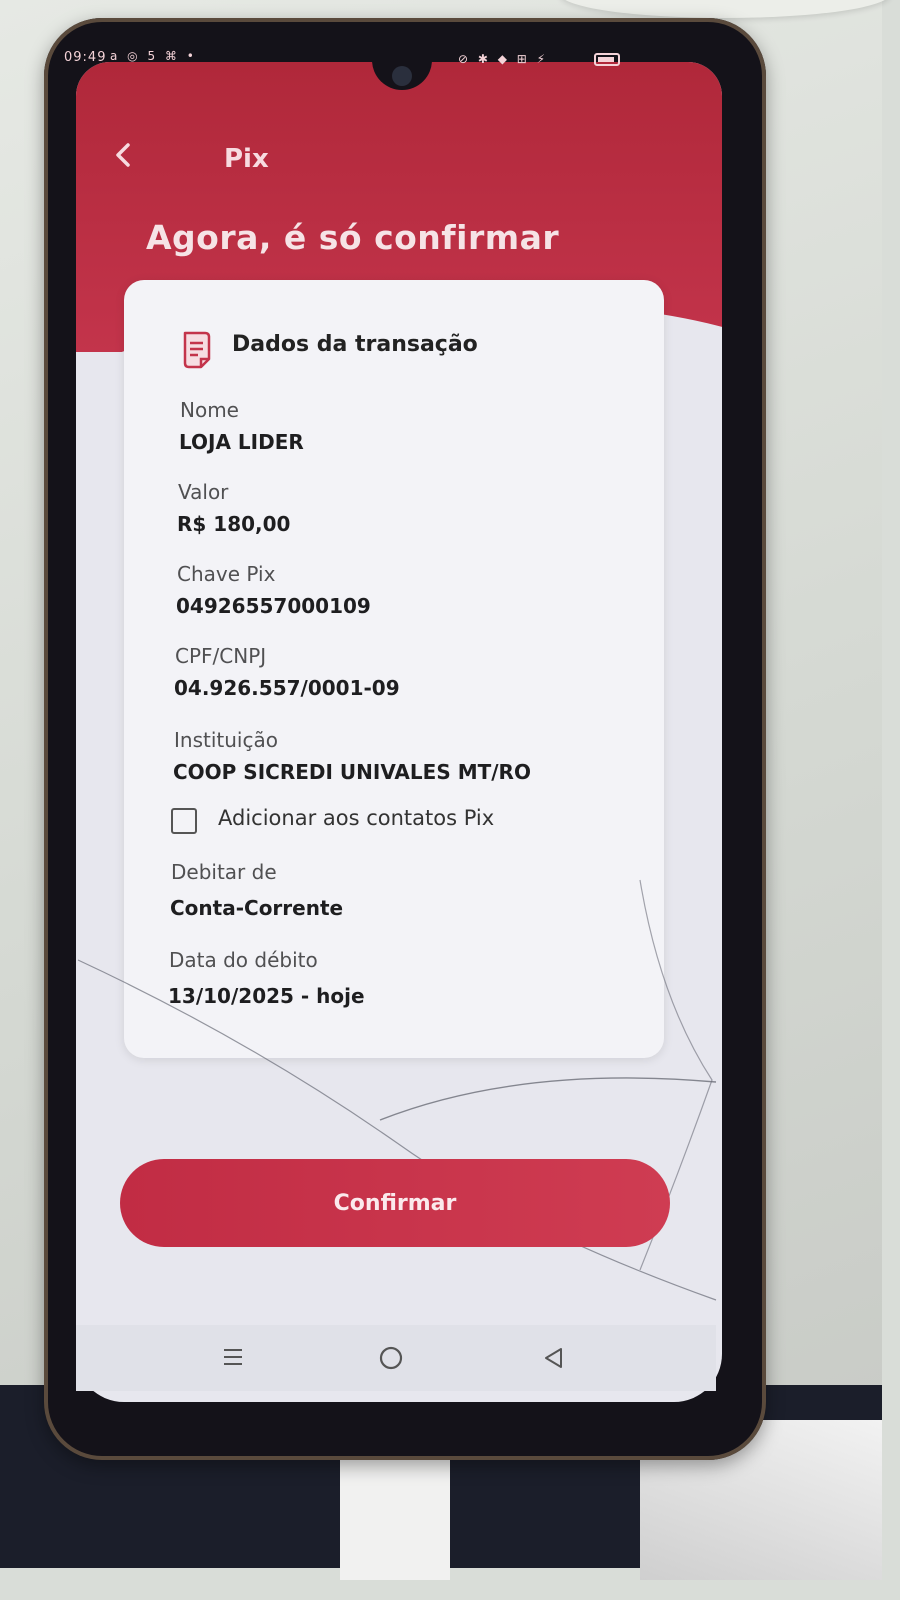  I want to click on field-label-instituicao: Instituição, so click(226, 740).